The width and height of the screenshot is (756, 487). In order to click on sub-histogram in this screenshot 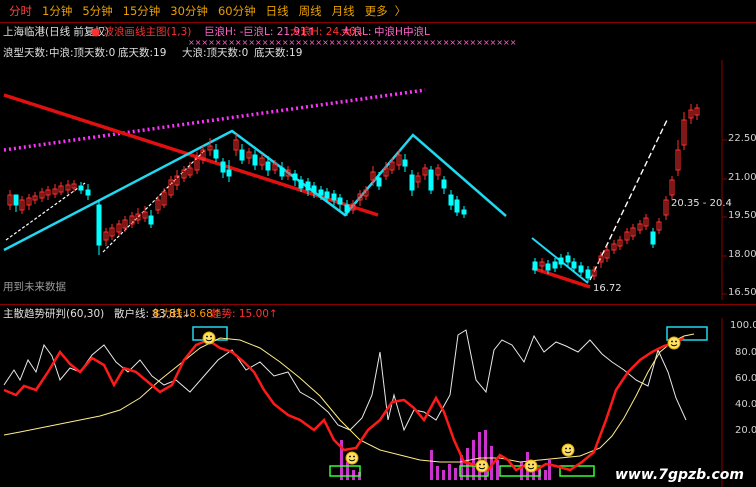, I will do `click(445, 455)`.